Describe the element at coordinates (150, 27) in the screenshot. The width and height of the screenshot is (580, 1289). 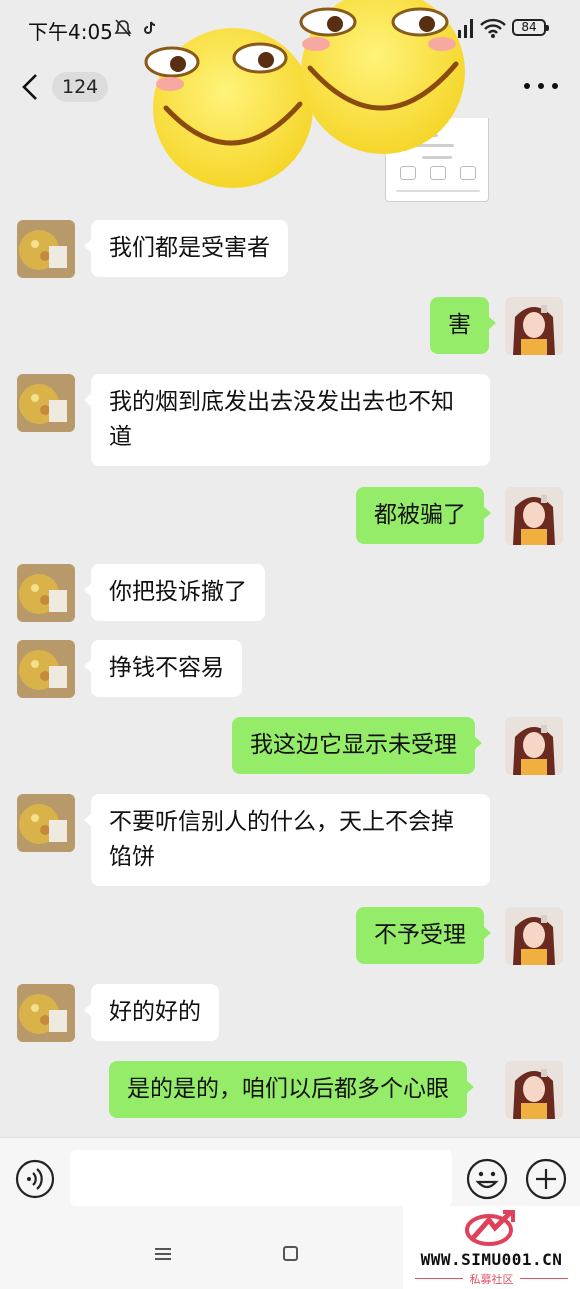
I see `tiktok-icon` at that location.